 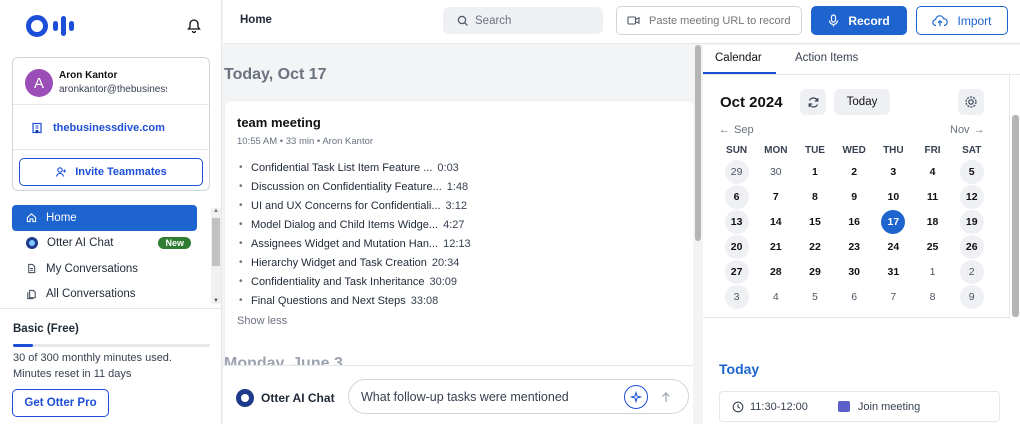 I want to click on calendar-day: 10, so click(x=893, y=197).